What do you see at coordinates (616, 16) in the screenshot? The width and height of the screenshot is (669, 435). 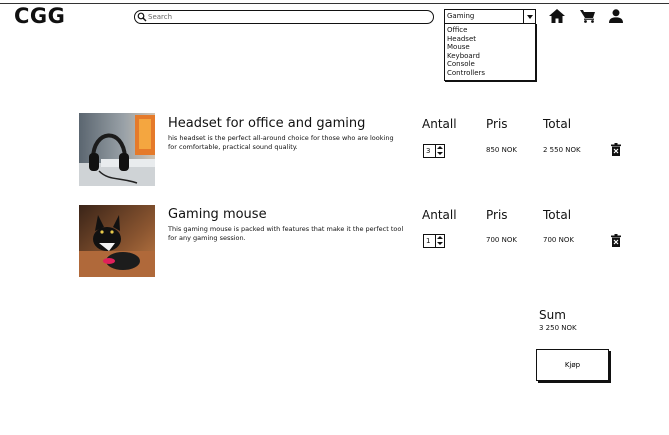 I see `user-icon` at bounding box center [616, 16].